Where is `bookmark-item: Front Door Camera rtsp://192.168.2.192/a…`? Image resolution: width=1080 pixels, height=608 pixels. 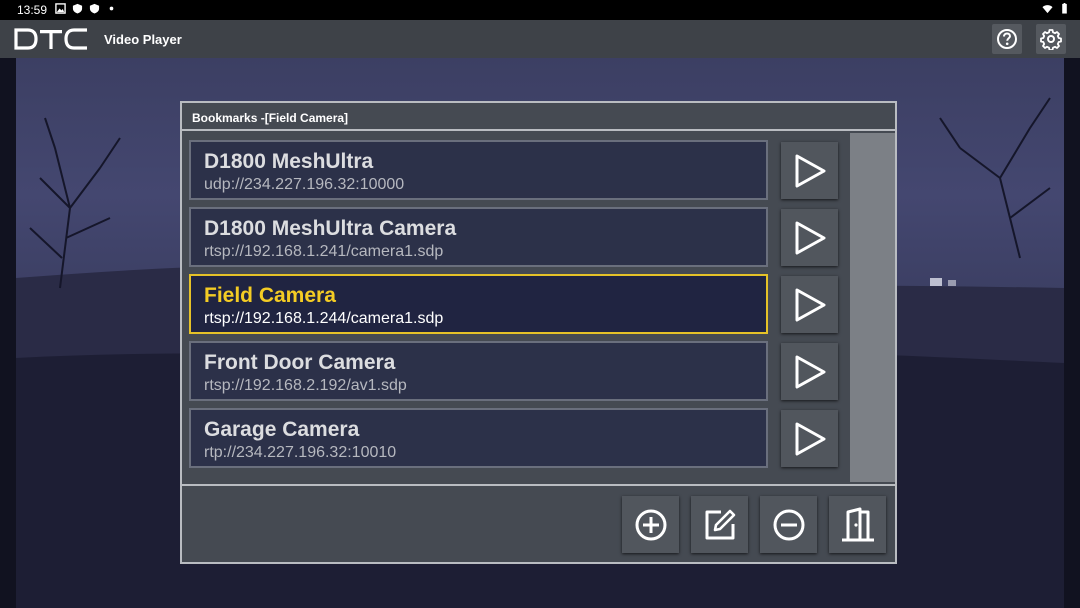
bookmark-item: Front Door Camera rtsp://192.168.2.192/a… is located at coordinates (478, 371).